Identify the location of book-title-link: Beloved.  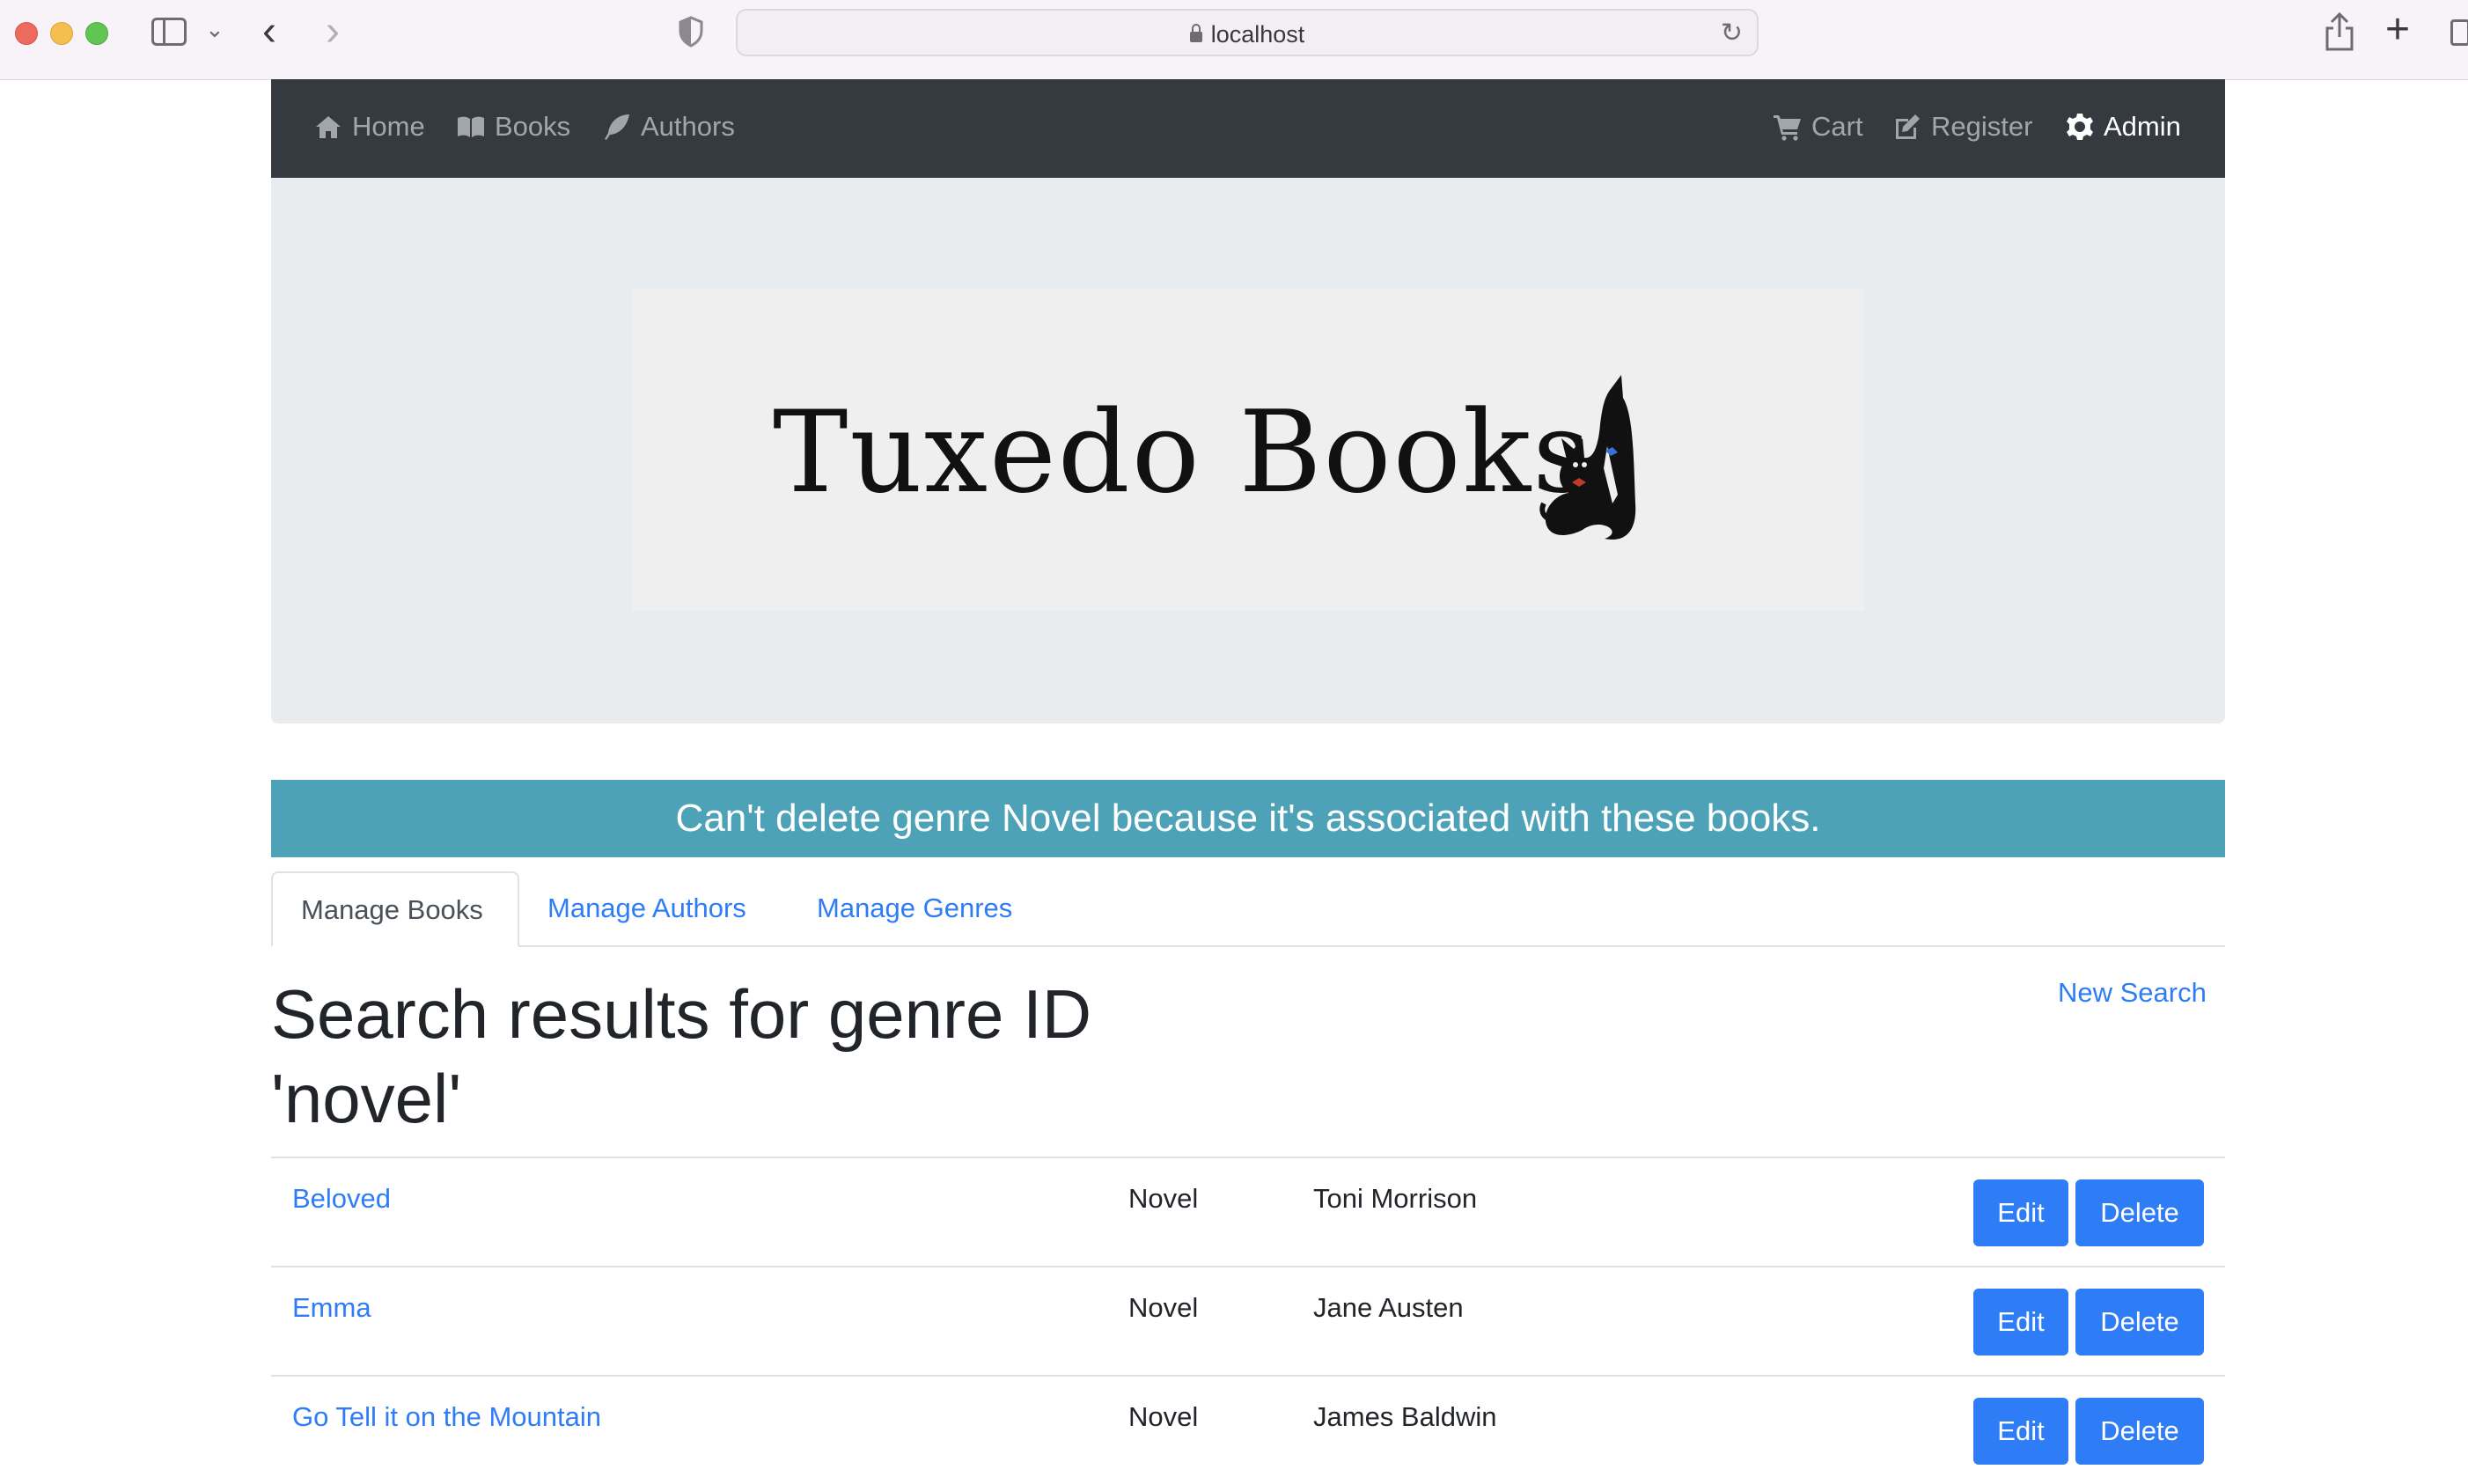
(341, 1199).